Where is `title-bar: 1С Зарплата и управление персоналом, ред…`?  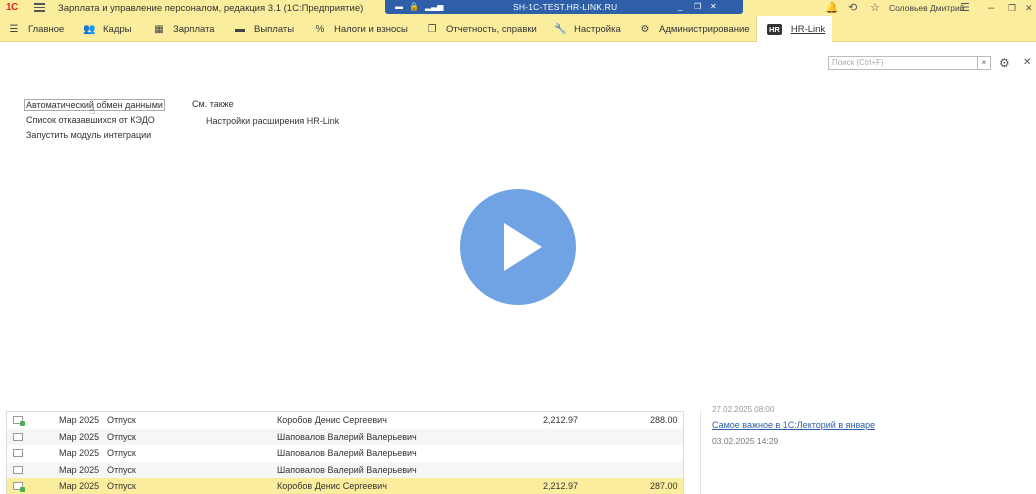
title-bar: 1С Зарплата и управление персоналом, ред… is located at coordinates (518, 8).